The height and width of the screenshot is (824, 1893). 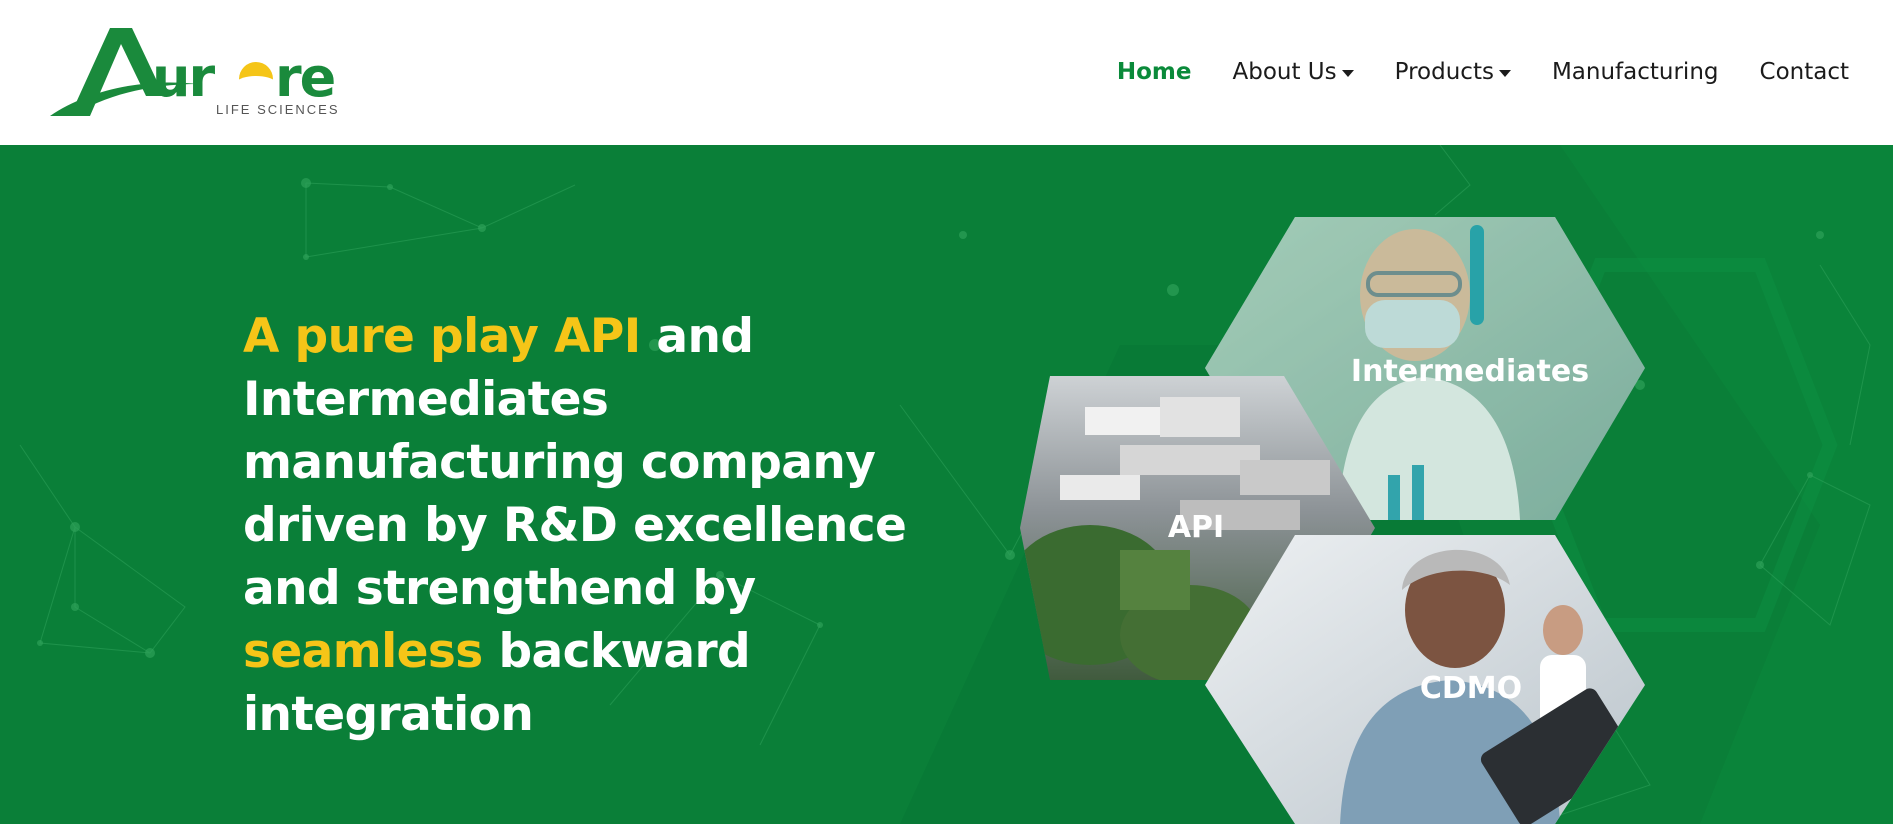 What do you see at coordinates (305, 77) in the screenshot?
I see `svg-text: re` at bounding box center [305, 77].